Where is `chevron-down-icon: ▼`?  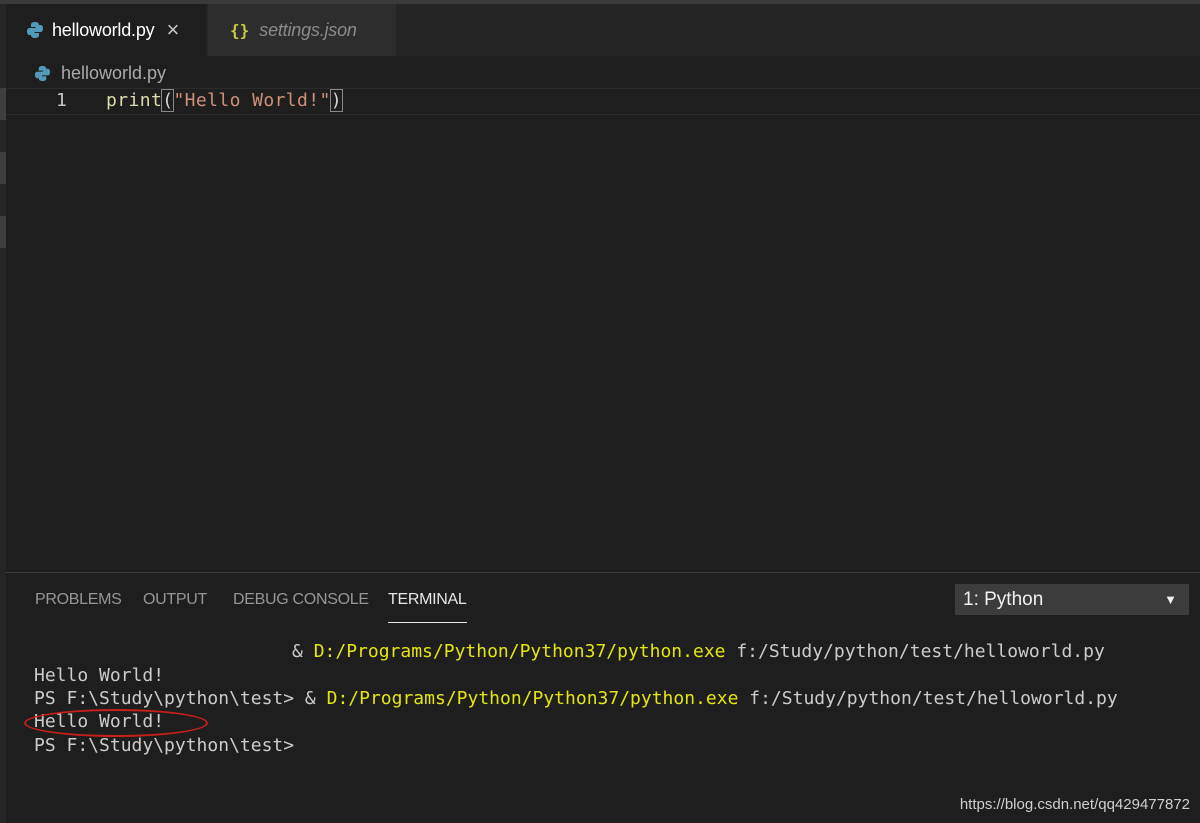
chevron-down-icon: ▼ is located at coordinates (1170, 599).